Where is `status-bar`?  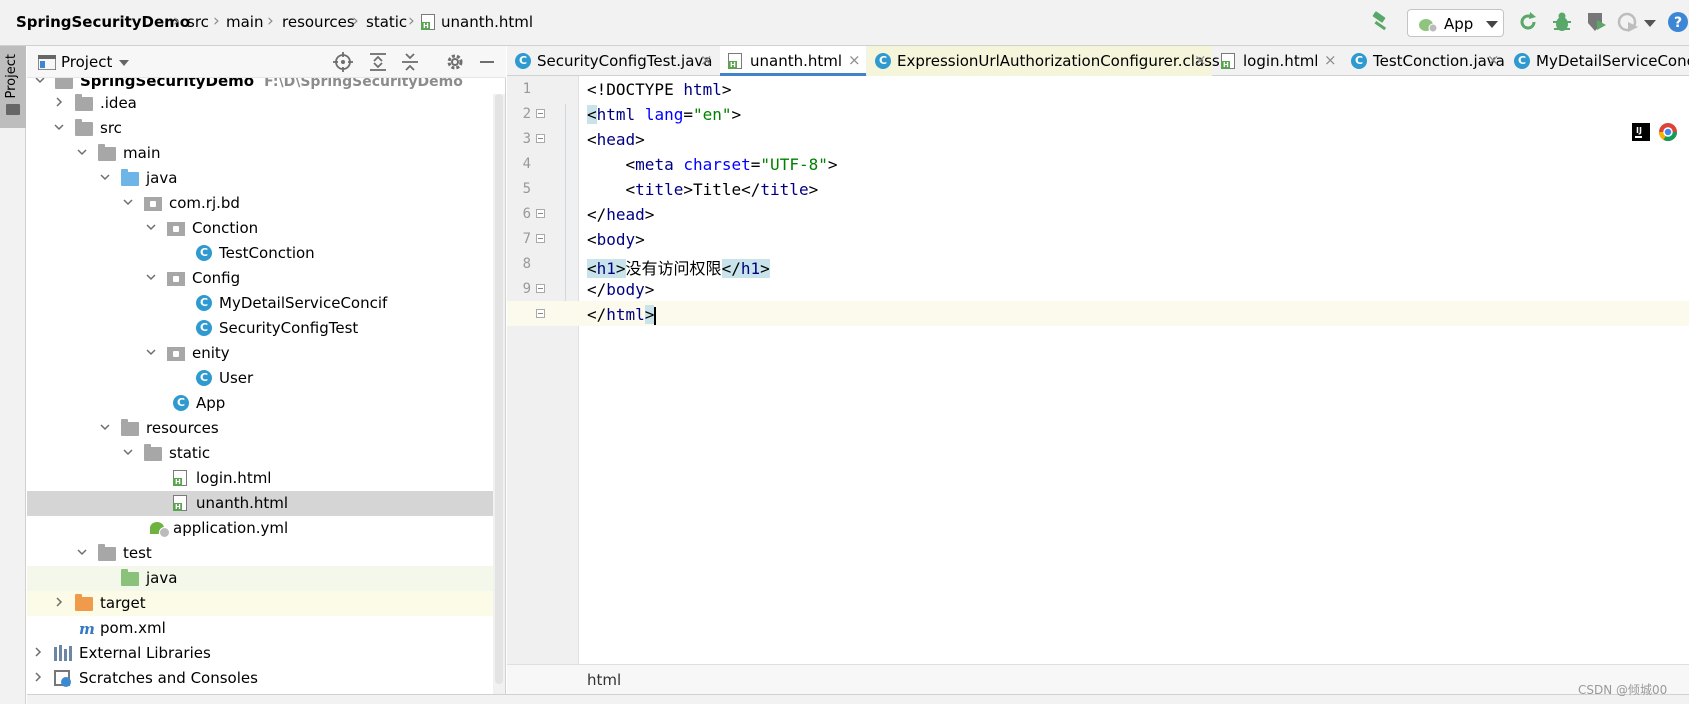
status-bar is located at coordinates (858, 699).